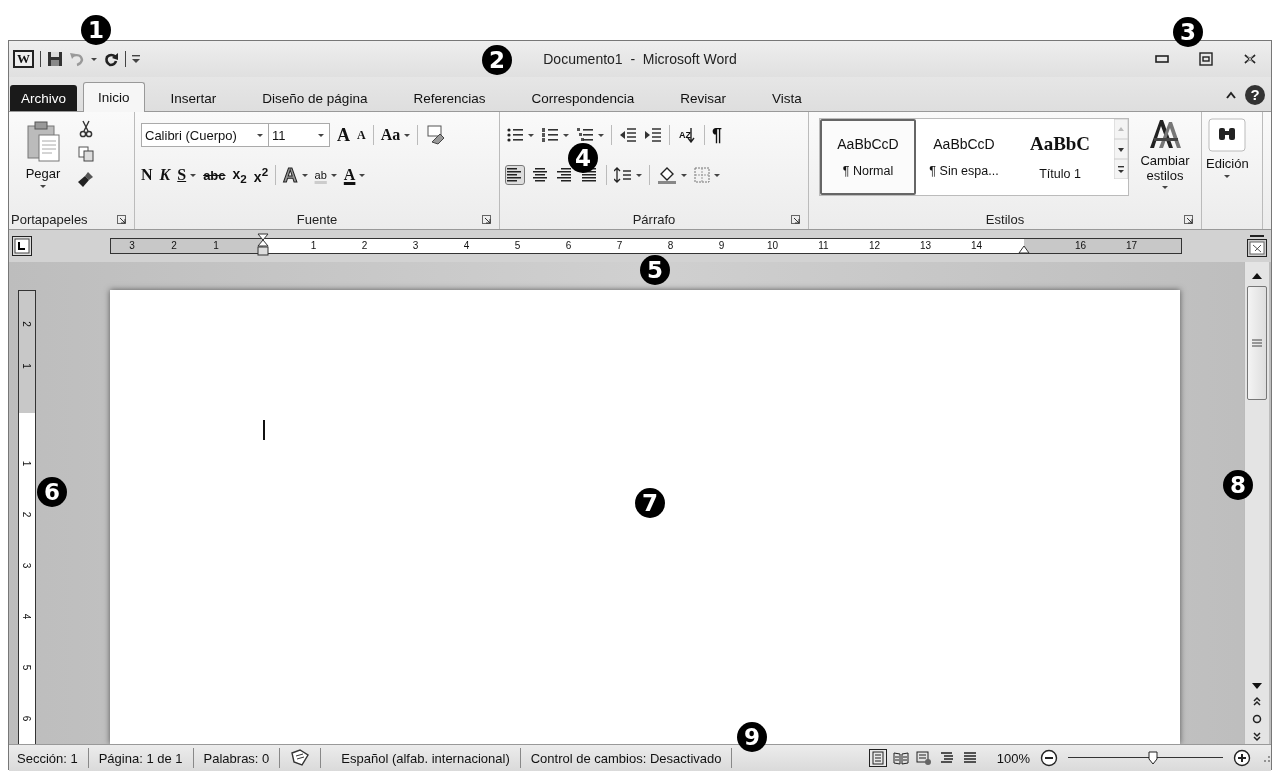 This screenshot has width=1276, height=784. What do you see at coordinates (923, 758) in the screenshot?
I see `web-view-icon` at bounding box center [923, 758].